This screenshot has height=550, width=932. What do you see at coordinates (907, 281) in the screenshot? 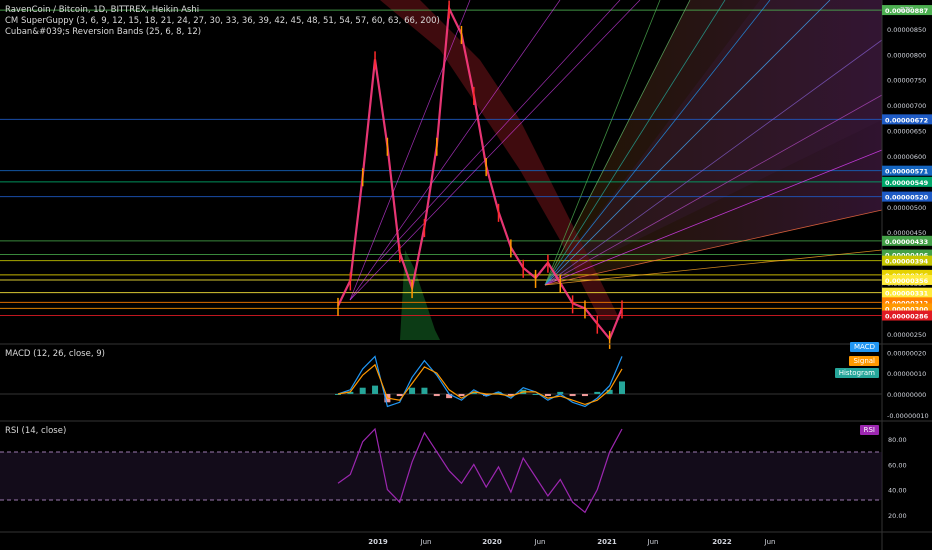
I see `price-level-badge-label: 0.00000356` at bounding box center [907, 281].